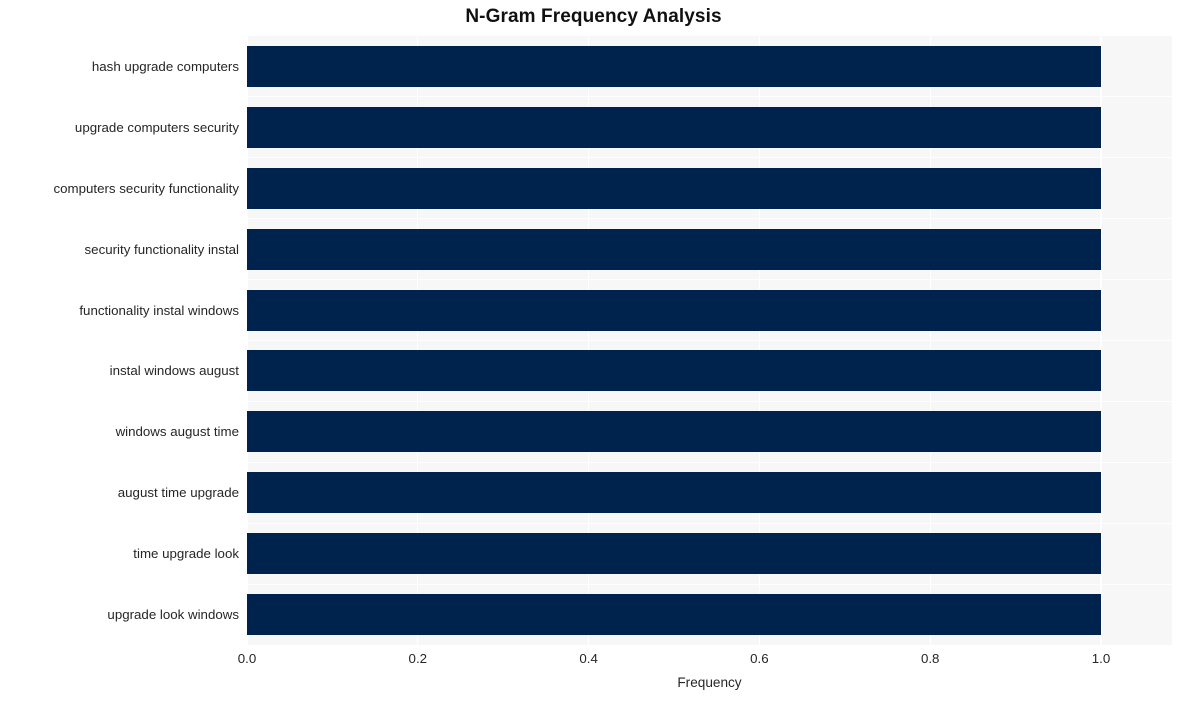  Describe the element at coordinates (173, 615) in the screenshot. I see `y-axis-tick-label: upgrade look windows` at that location.